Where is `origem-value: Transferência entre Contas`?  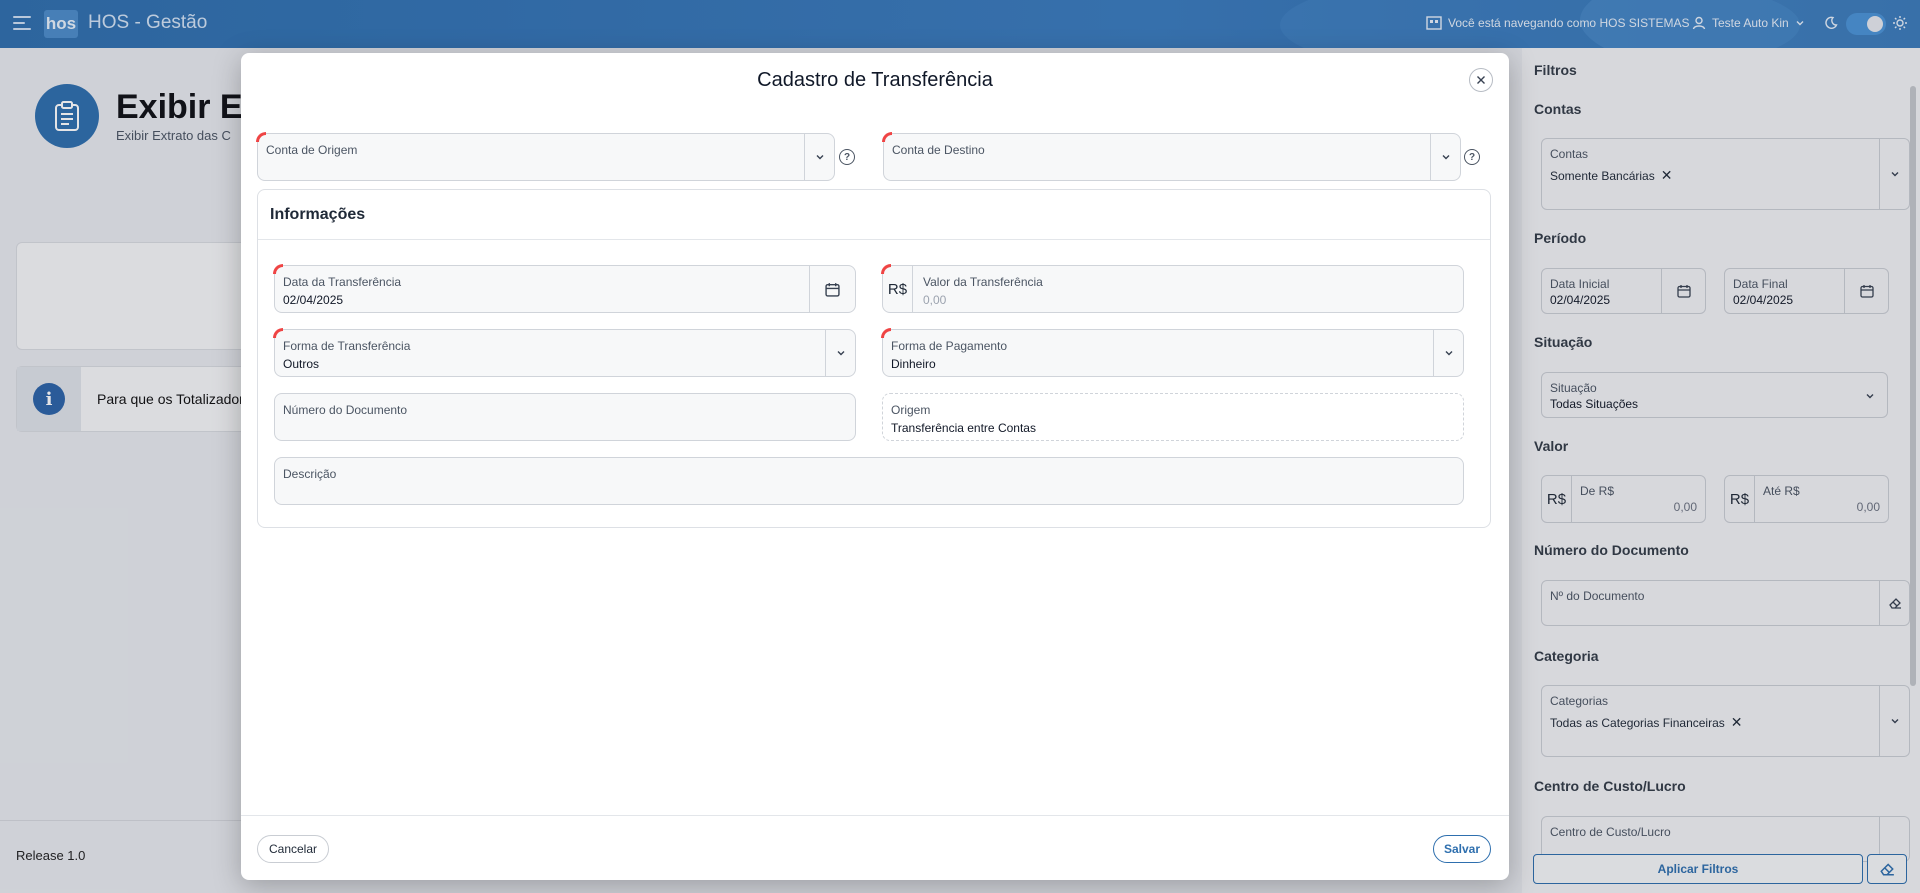
origem-value: Transferência entre Contas is located at coordinates (963, 428).